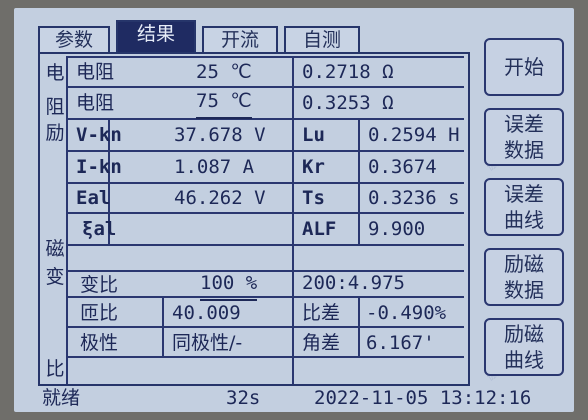 Image resolution: width=588 pixels, height=420 pixels. I want to click on ikn-label: I-kn, so click(99, 167).